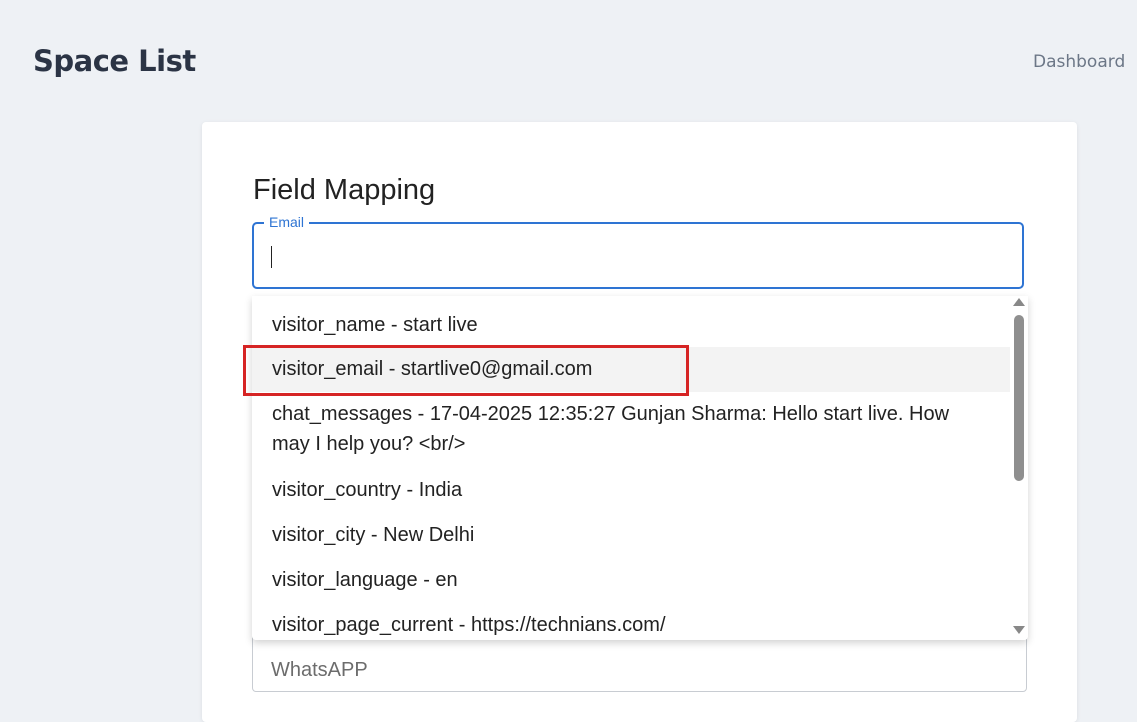 The width and height of the screenshot is (1137, 722). What do you see at coordinates (631, 369) in the screenshot?
I see `option-visitor-email: visitor_email - startlive0@gmail.com` at bounding box center [631, 369].